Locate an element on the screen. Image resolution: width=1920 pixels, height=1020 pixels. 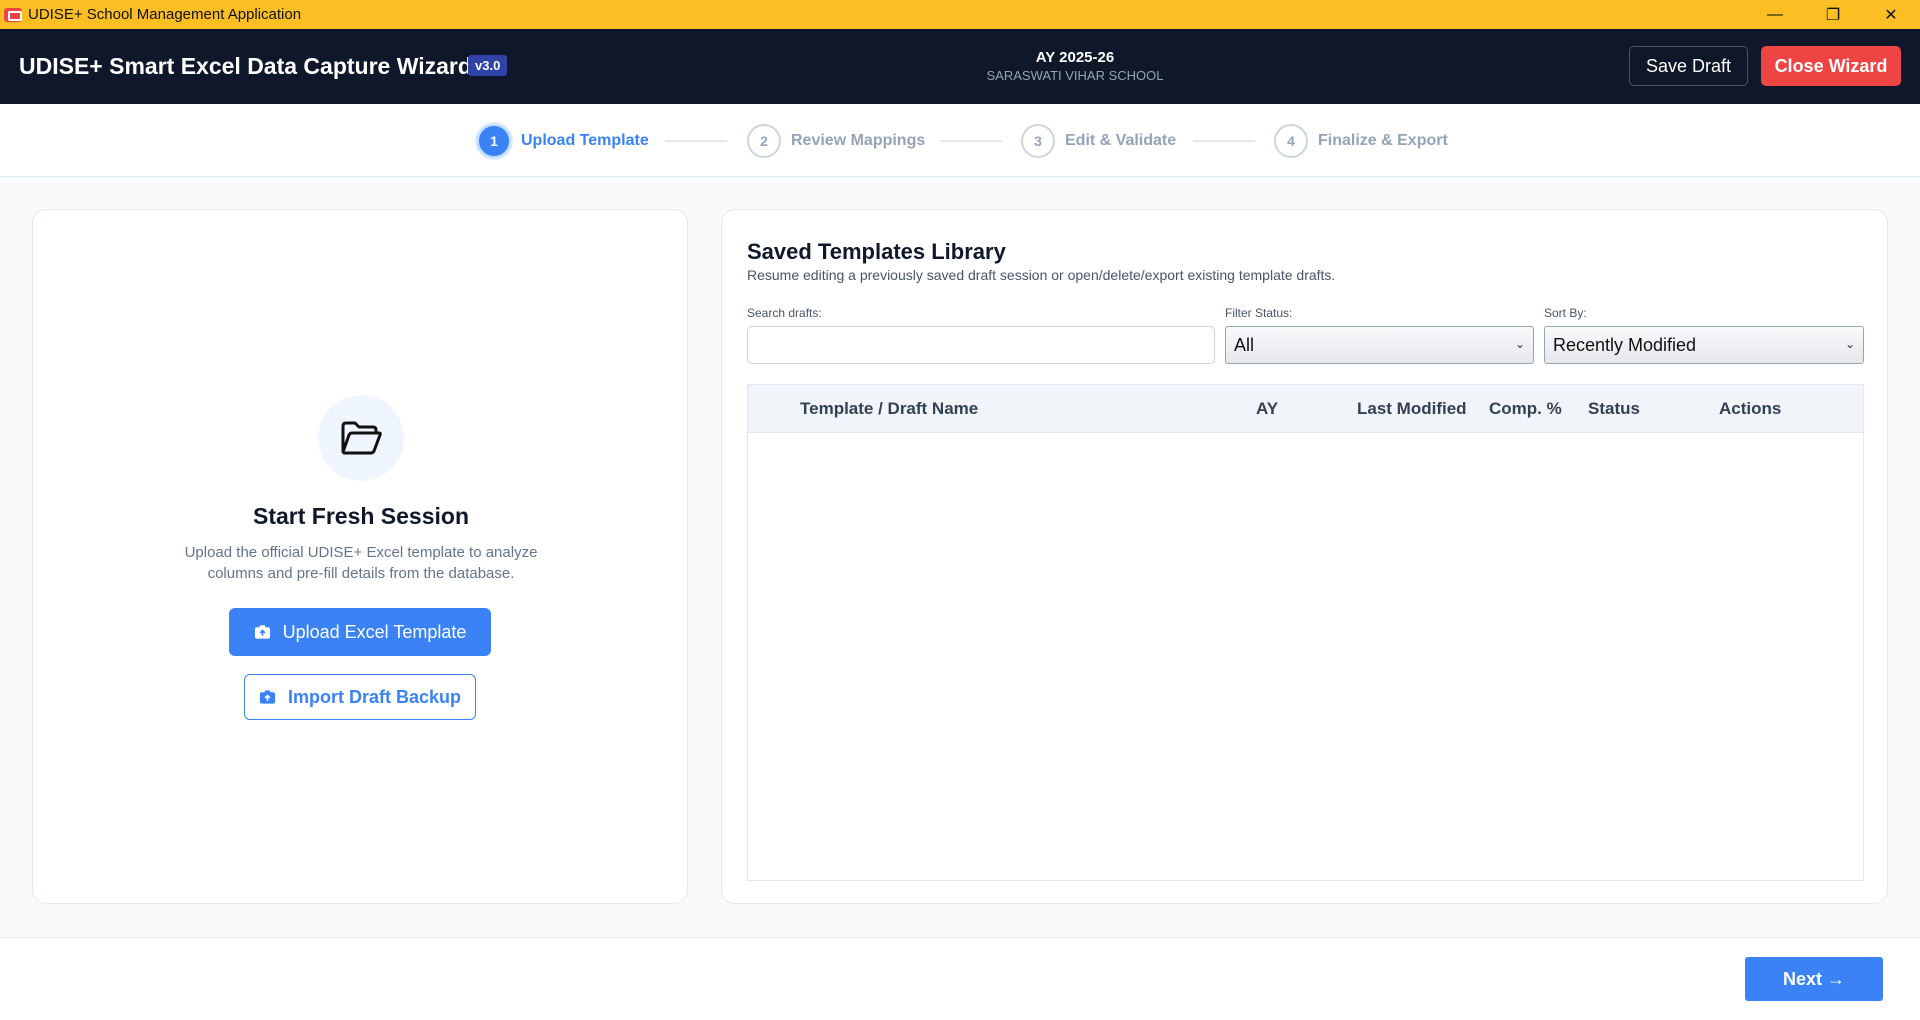
column-header-actions: Actions is located at coordinates (1750, 408).